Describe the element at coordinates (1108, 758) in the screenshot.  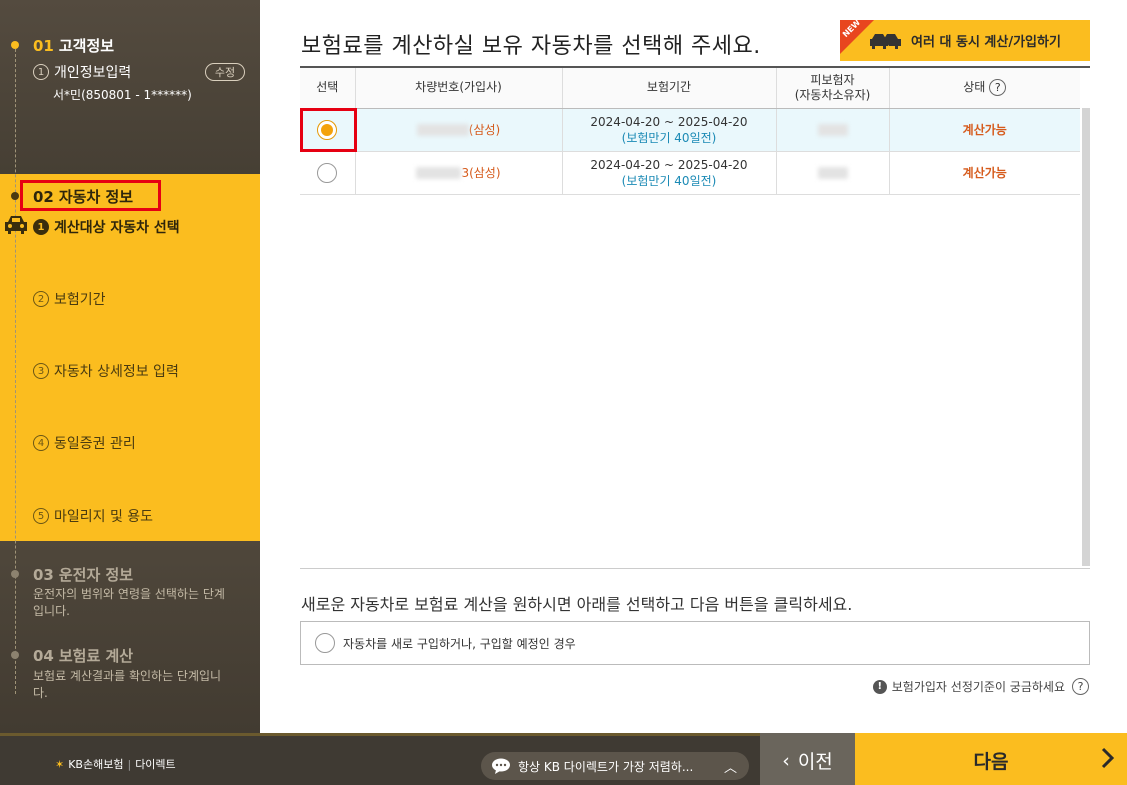
I see `chevron-right-icon` at that location.